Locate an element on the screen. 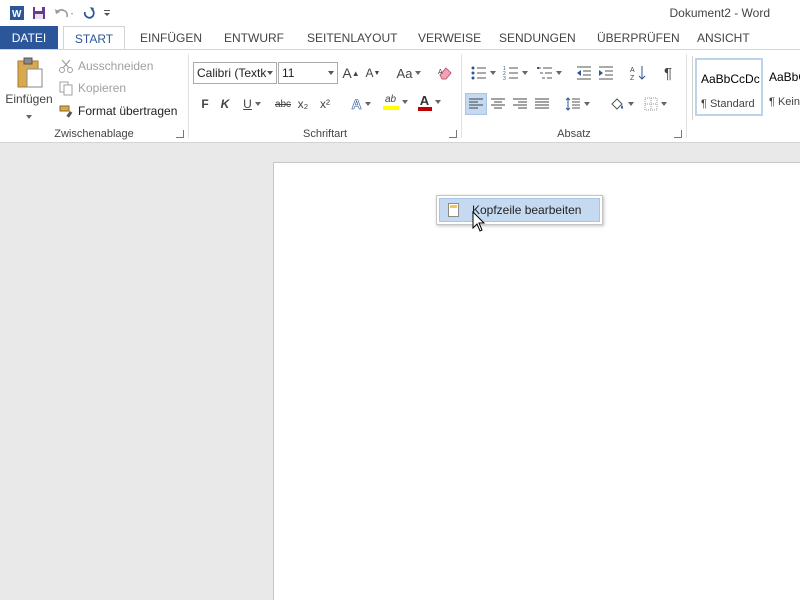  strikethrough-button: abc is located at coordinates (283, 104).